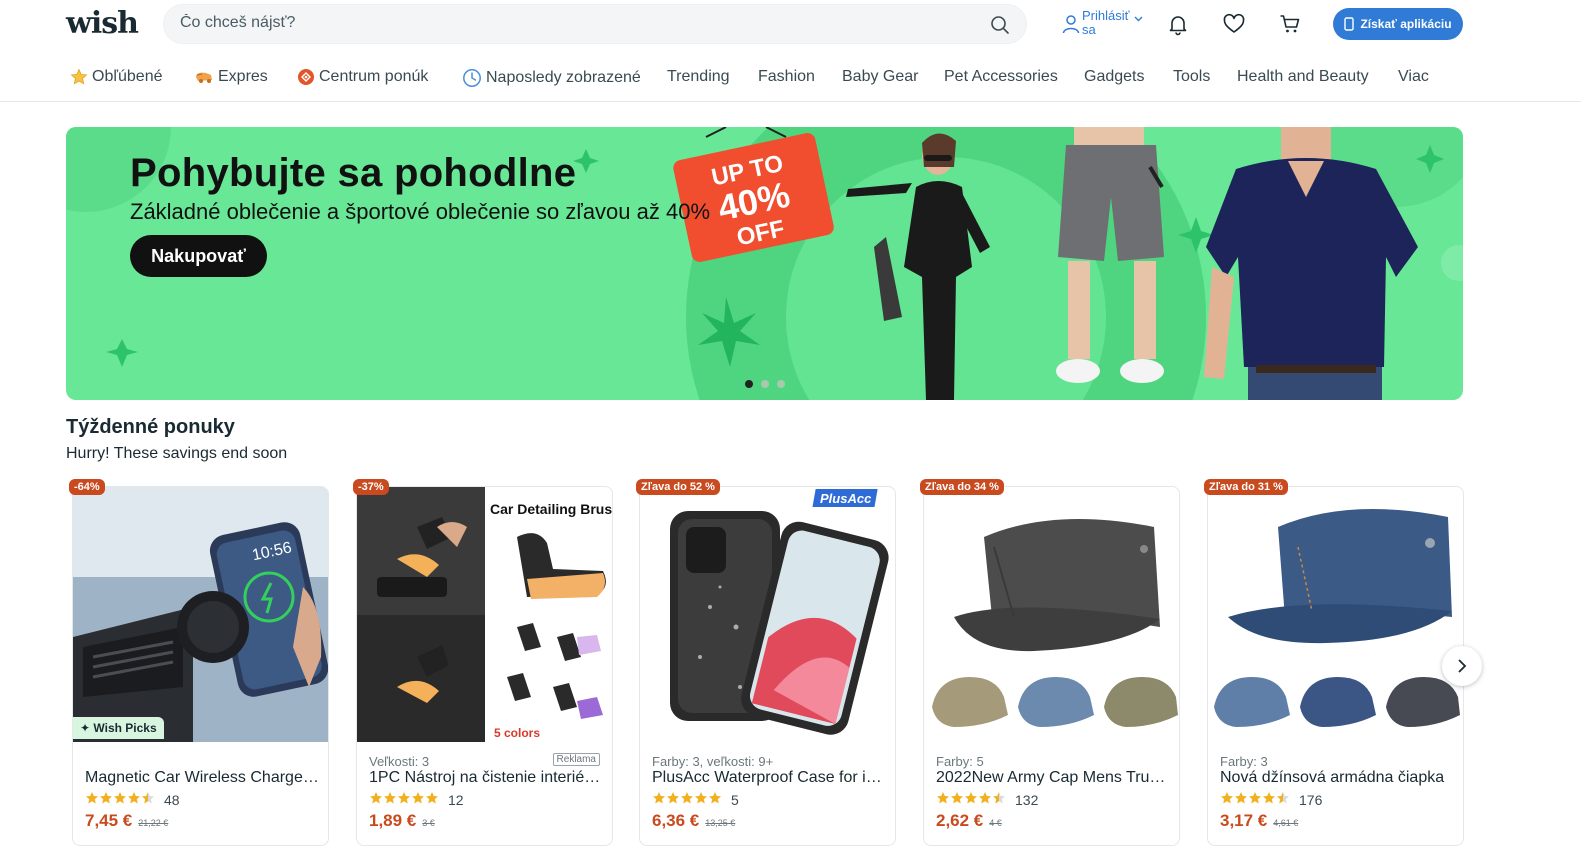 This screenshot has height=864, width=1581. What do you see at coordinates (153, 823) in the screenshot?
I see `original-price: 21,22 €` at bounding box center [153, 823].